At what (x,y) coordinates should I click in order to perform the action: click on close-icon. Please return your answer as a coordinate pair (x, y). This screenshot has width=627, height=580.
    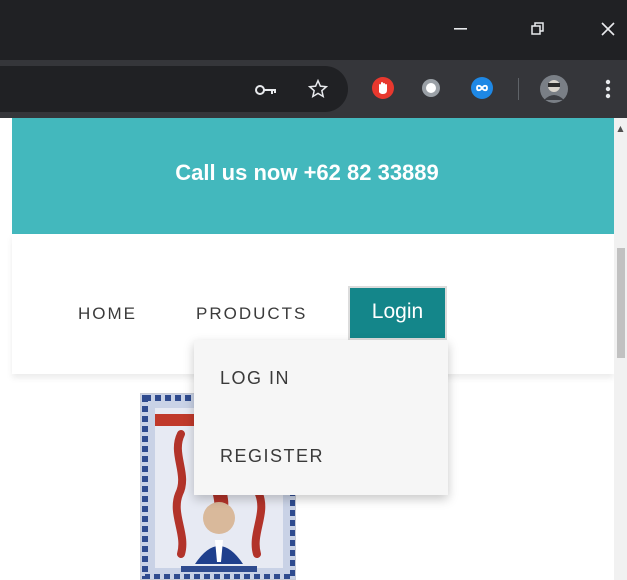
    Looking at the image, I should click on (608, 29).